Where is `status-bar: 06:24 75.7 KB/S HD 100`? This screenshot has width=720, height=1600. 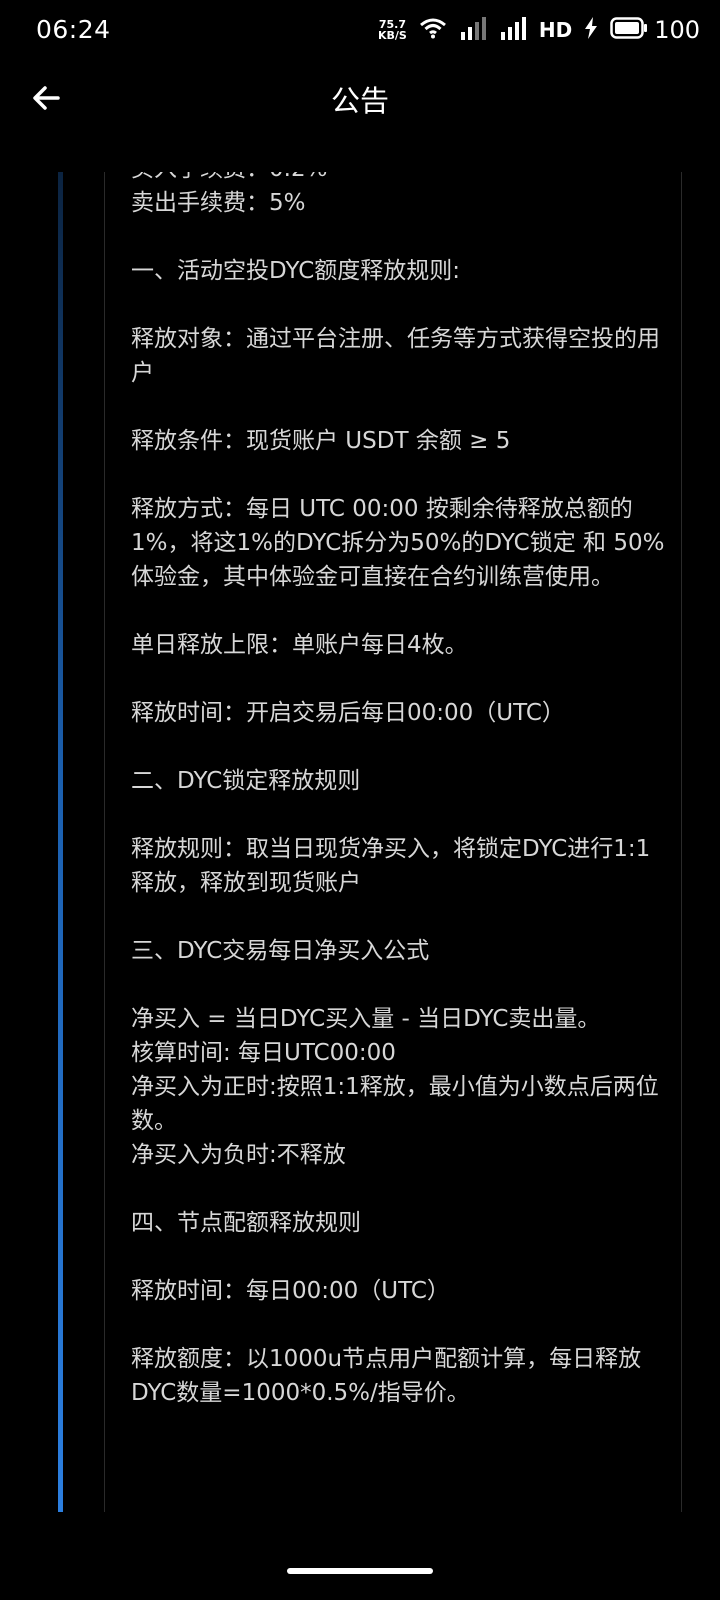
status-bar: 06:24 75.7 KB/S HD 100 is located at coordinates (360, 31).